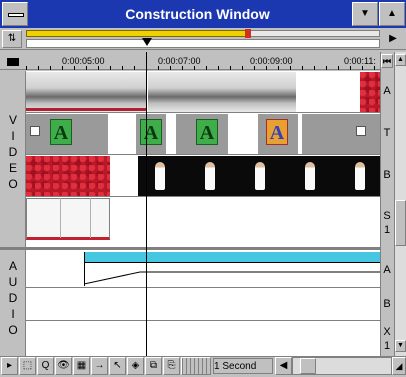 The image size is (406, 377). What do you see at coordinates (179, 61) in the screenshot?
I see `timecode-label: 0:00:07:00` at bounding box center [179, 61].